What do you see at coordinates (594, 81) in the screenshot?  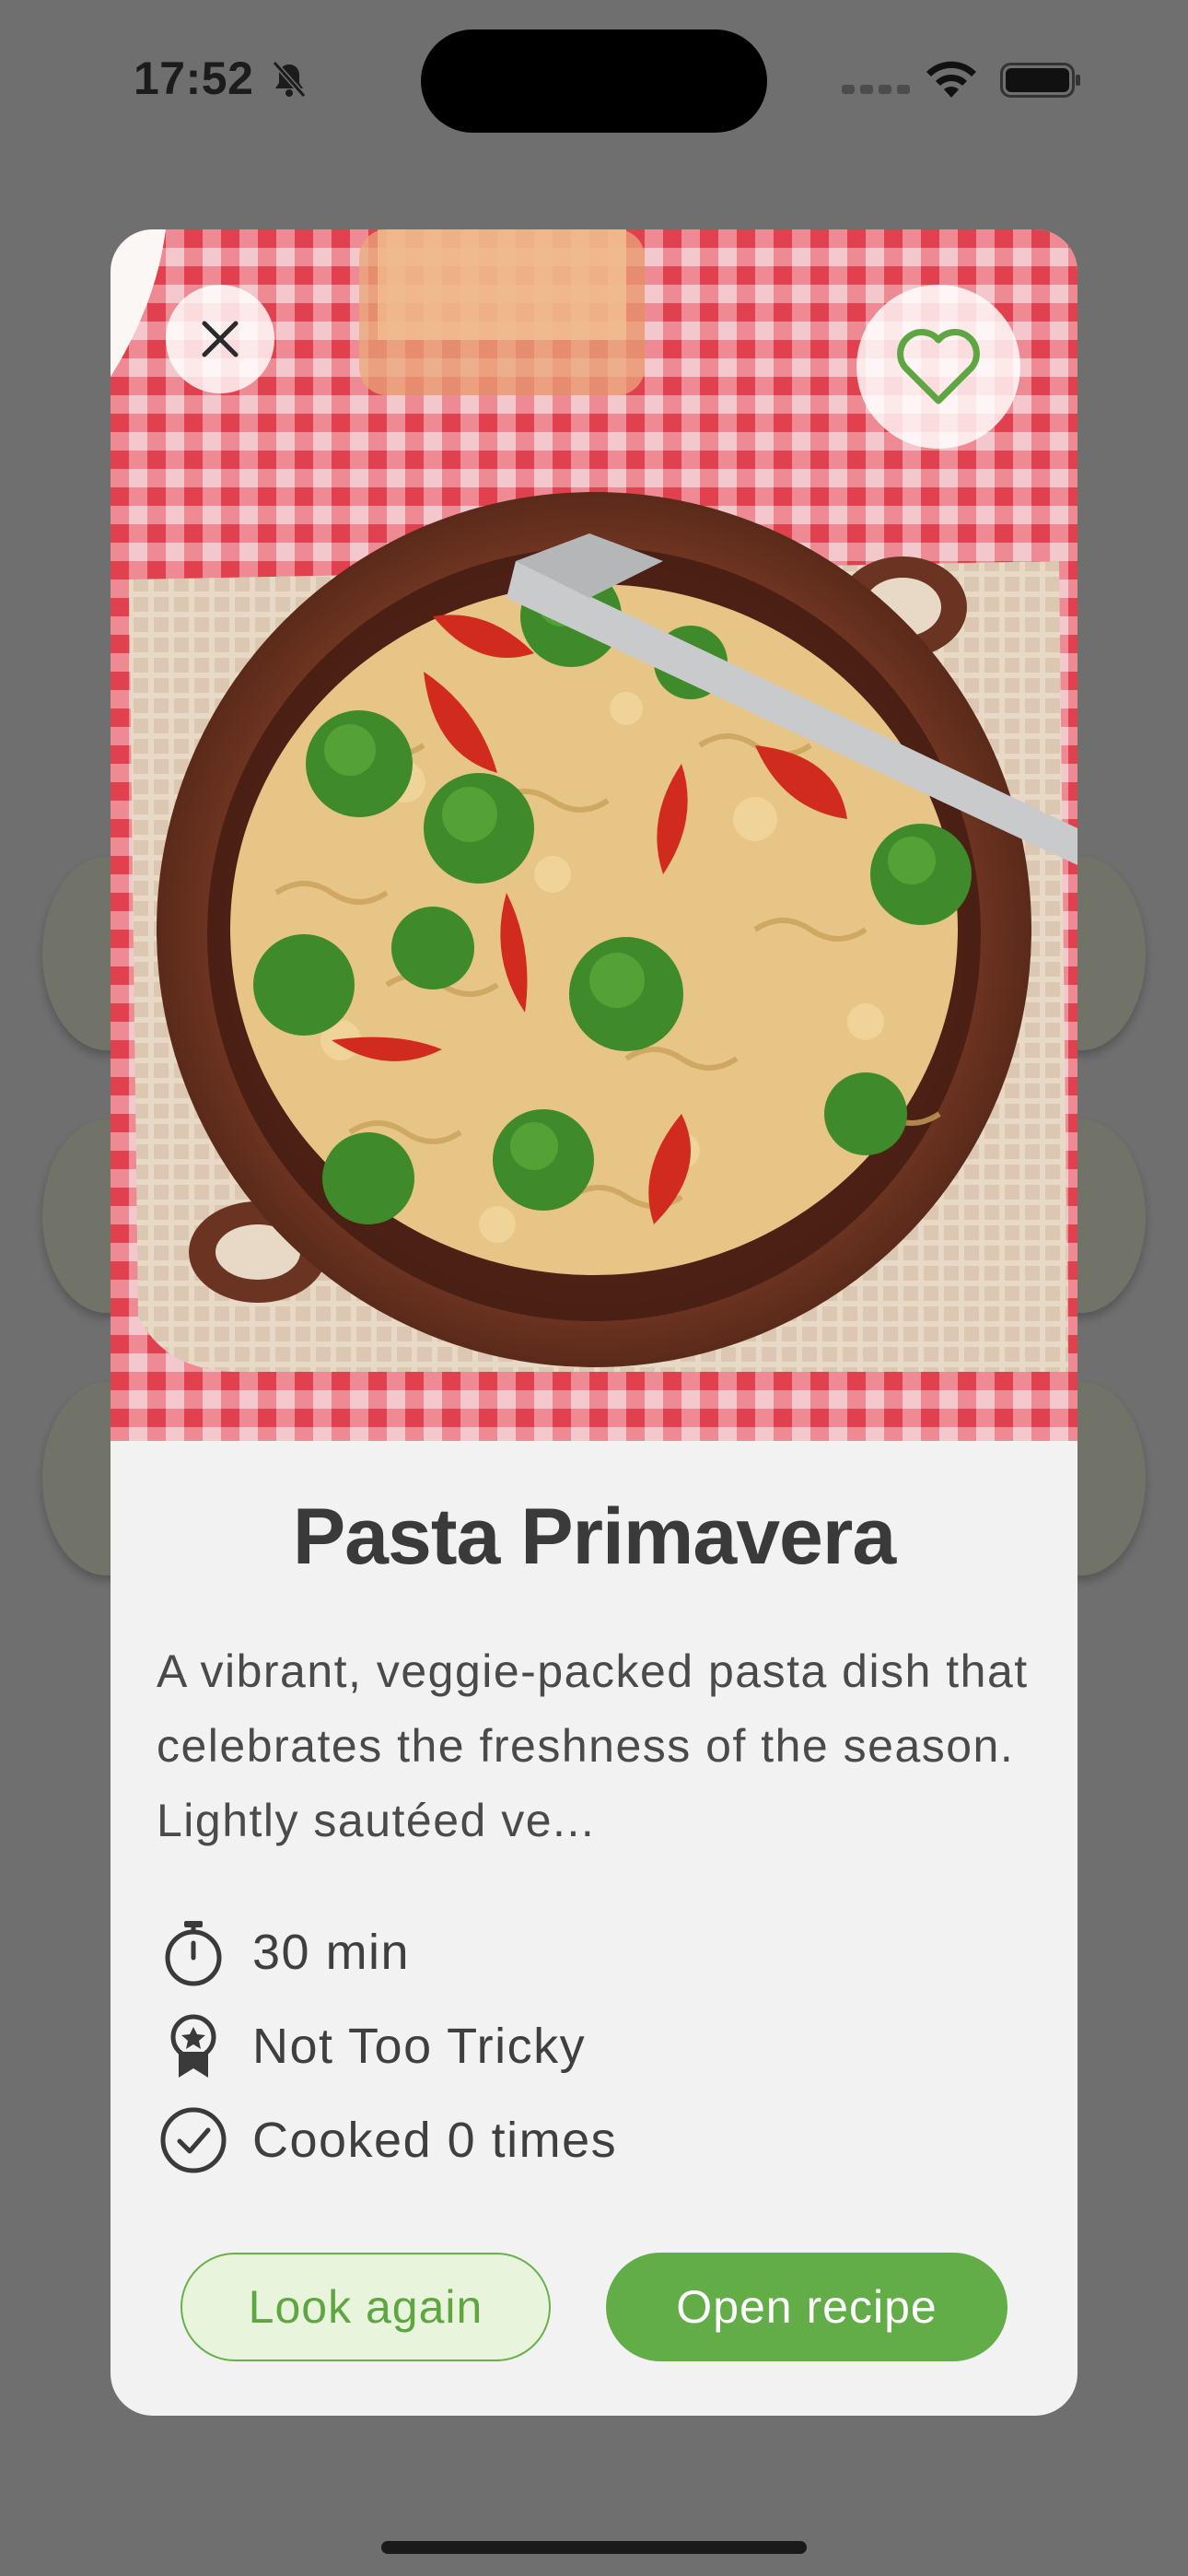 I see `dynamic-island` at bounding box center [594, 81].